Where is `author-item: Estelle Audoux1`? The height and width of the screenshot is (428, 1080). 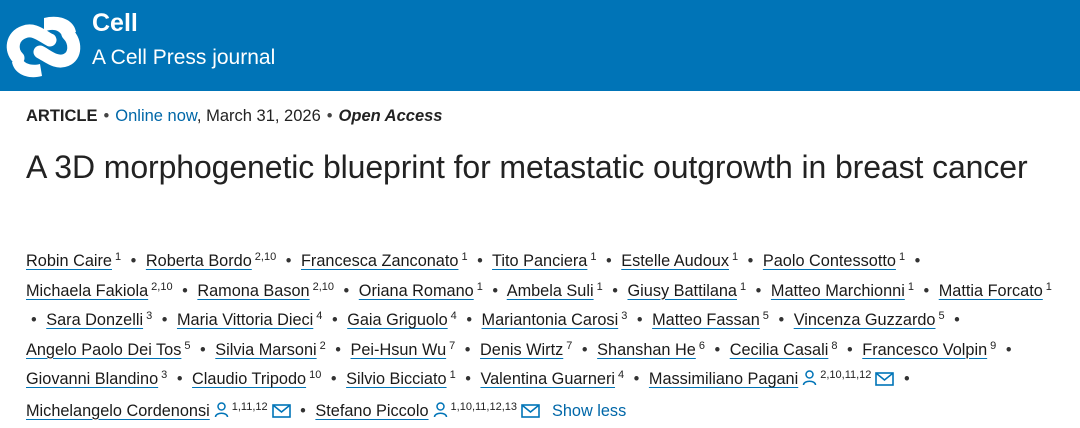
author-item: Estelle Audoux1 is located at coordinates (679, 261).